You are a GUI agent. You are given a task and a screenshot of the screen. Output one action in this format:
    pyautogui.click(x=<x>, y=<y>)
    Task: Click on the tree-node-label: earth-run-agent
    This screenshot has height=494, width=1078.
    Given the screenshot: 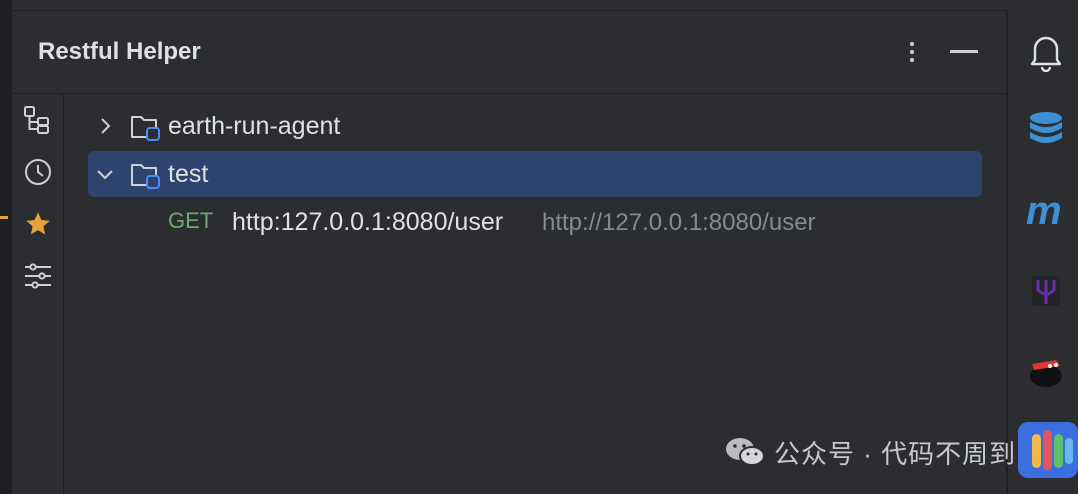 What is the action you would take?
    pyautogui.click(x=254, y=126)
    